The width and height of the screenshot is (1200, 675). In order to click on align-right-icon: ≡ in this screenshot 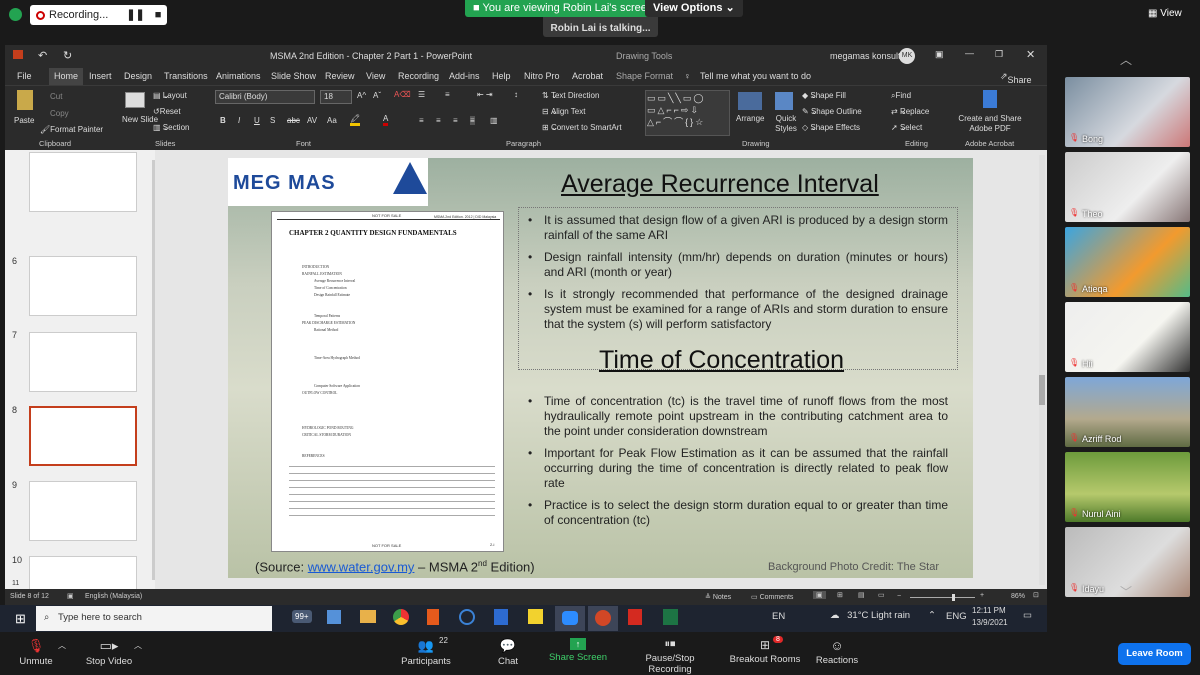, I will do `click(455, 120)`.